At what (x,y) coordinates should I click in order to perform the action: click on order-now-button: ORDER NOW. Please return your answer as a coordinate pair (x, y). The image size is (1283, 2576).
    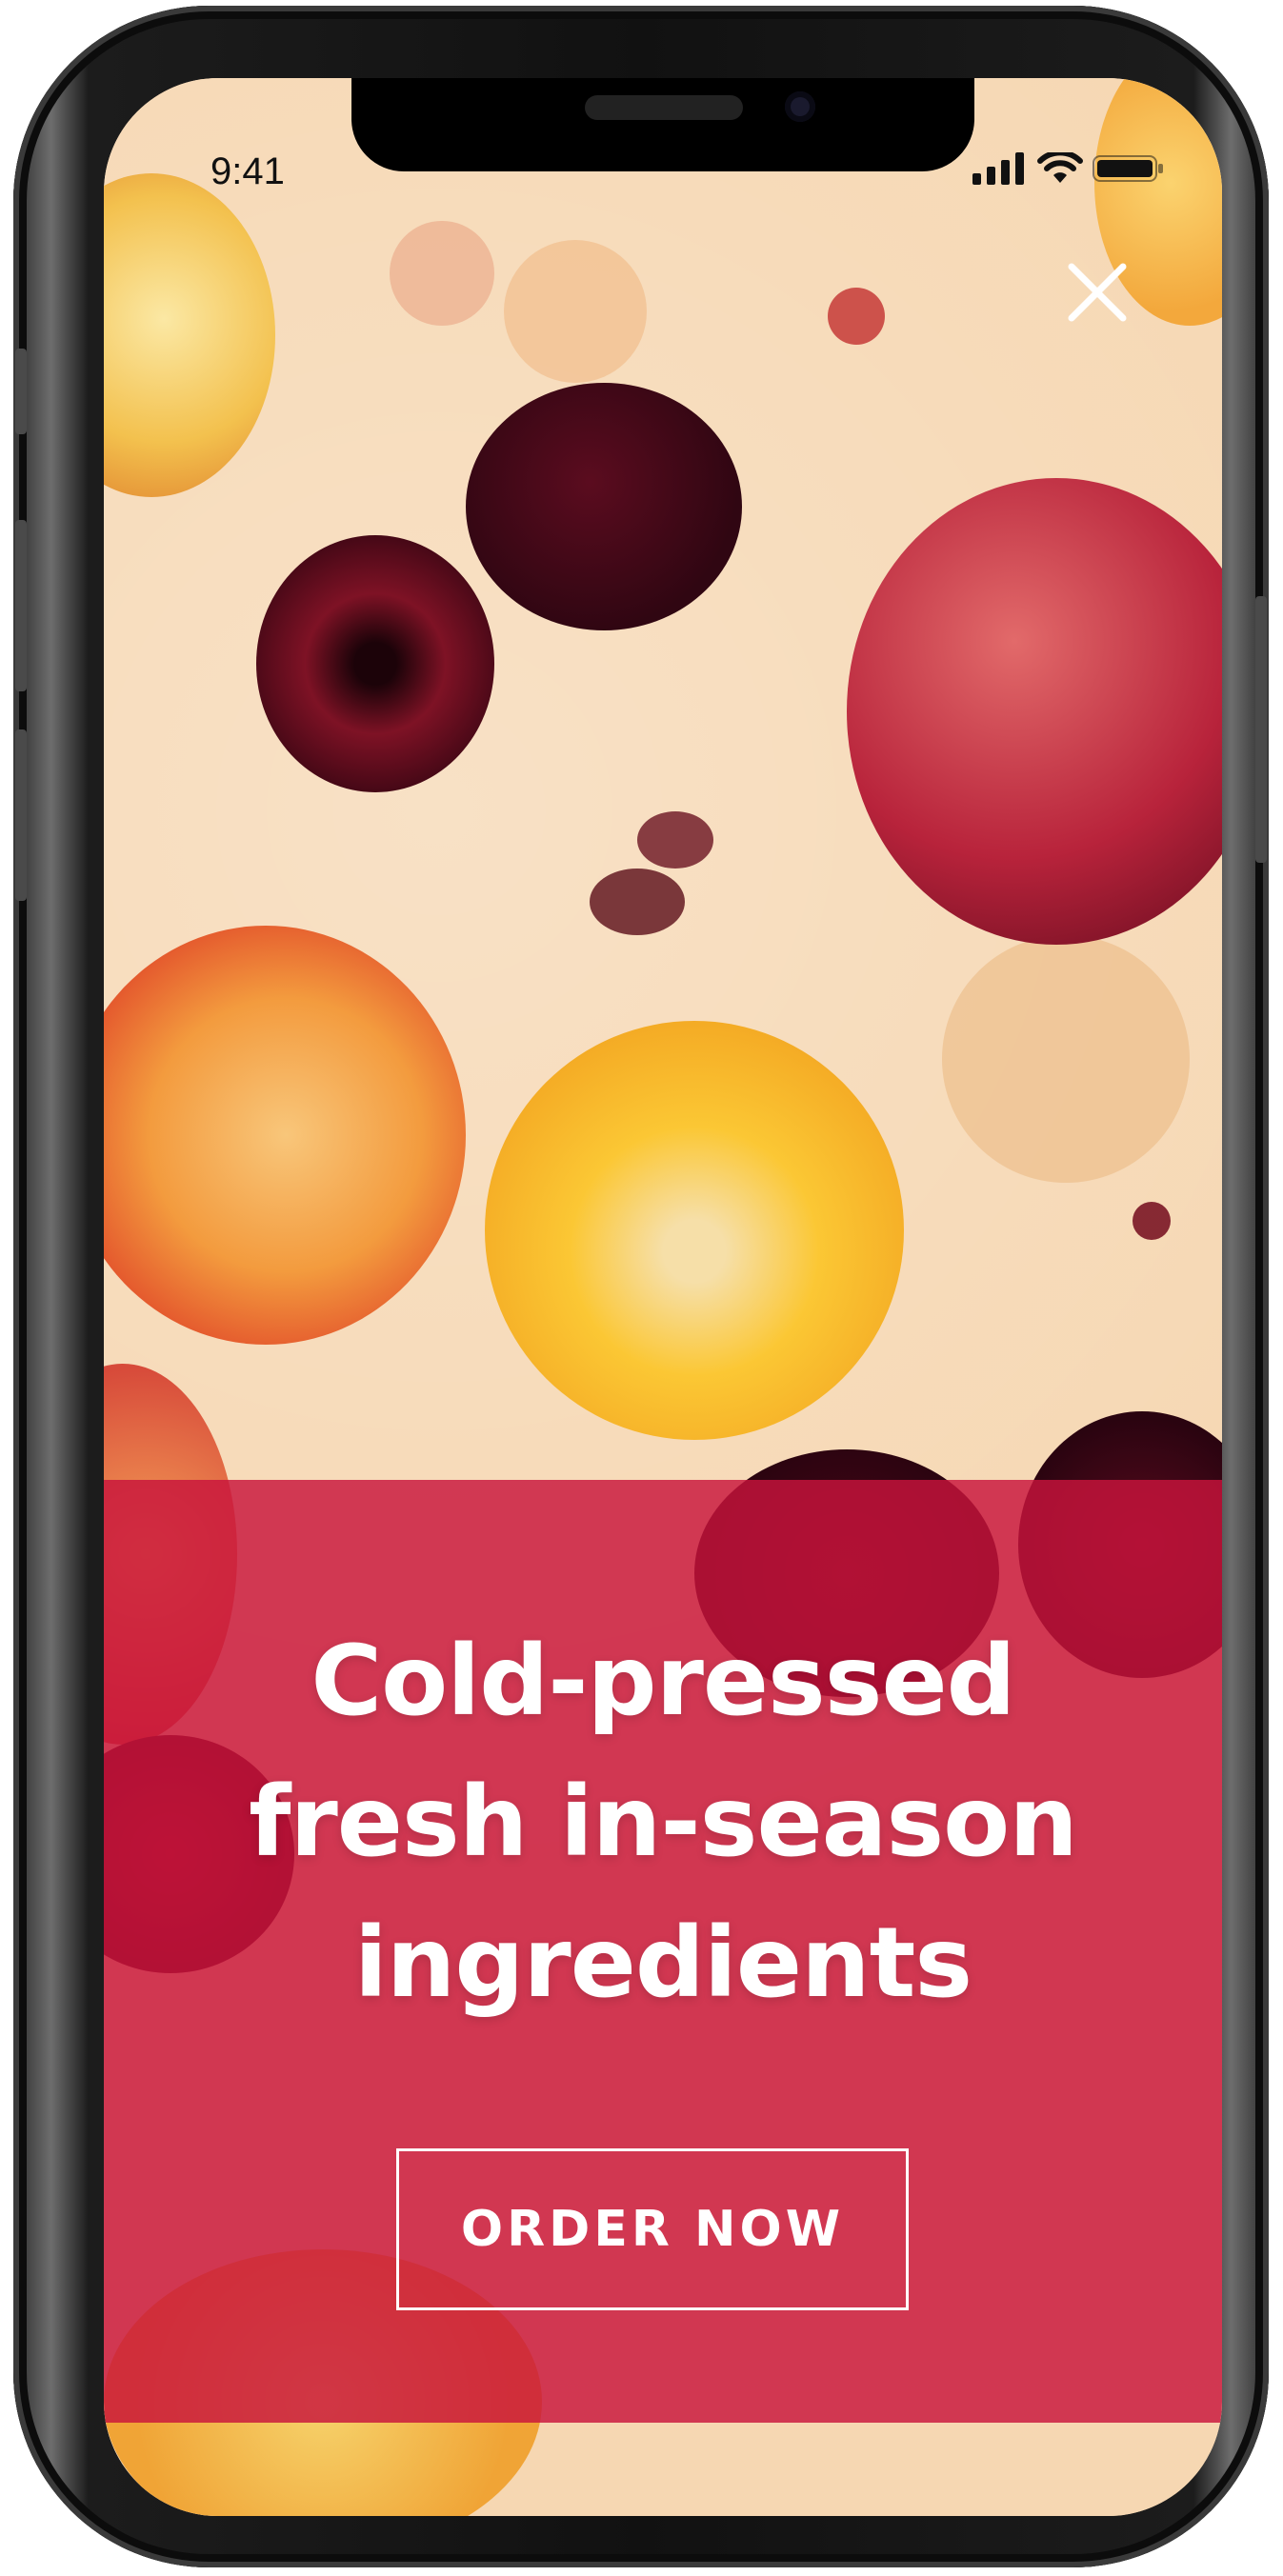
    Looking at the image, I should click on (653, 2229).